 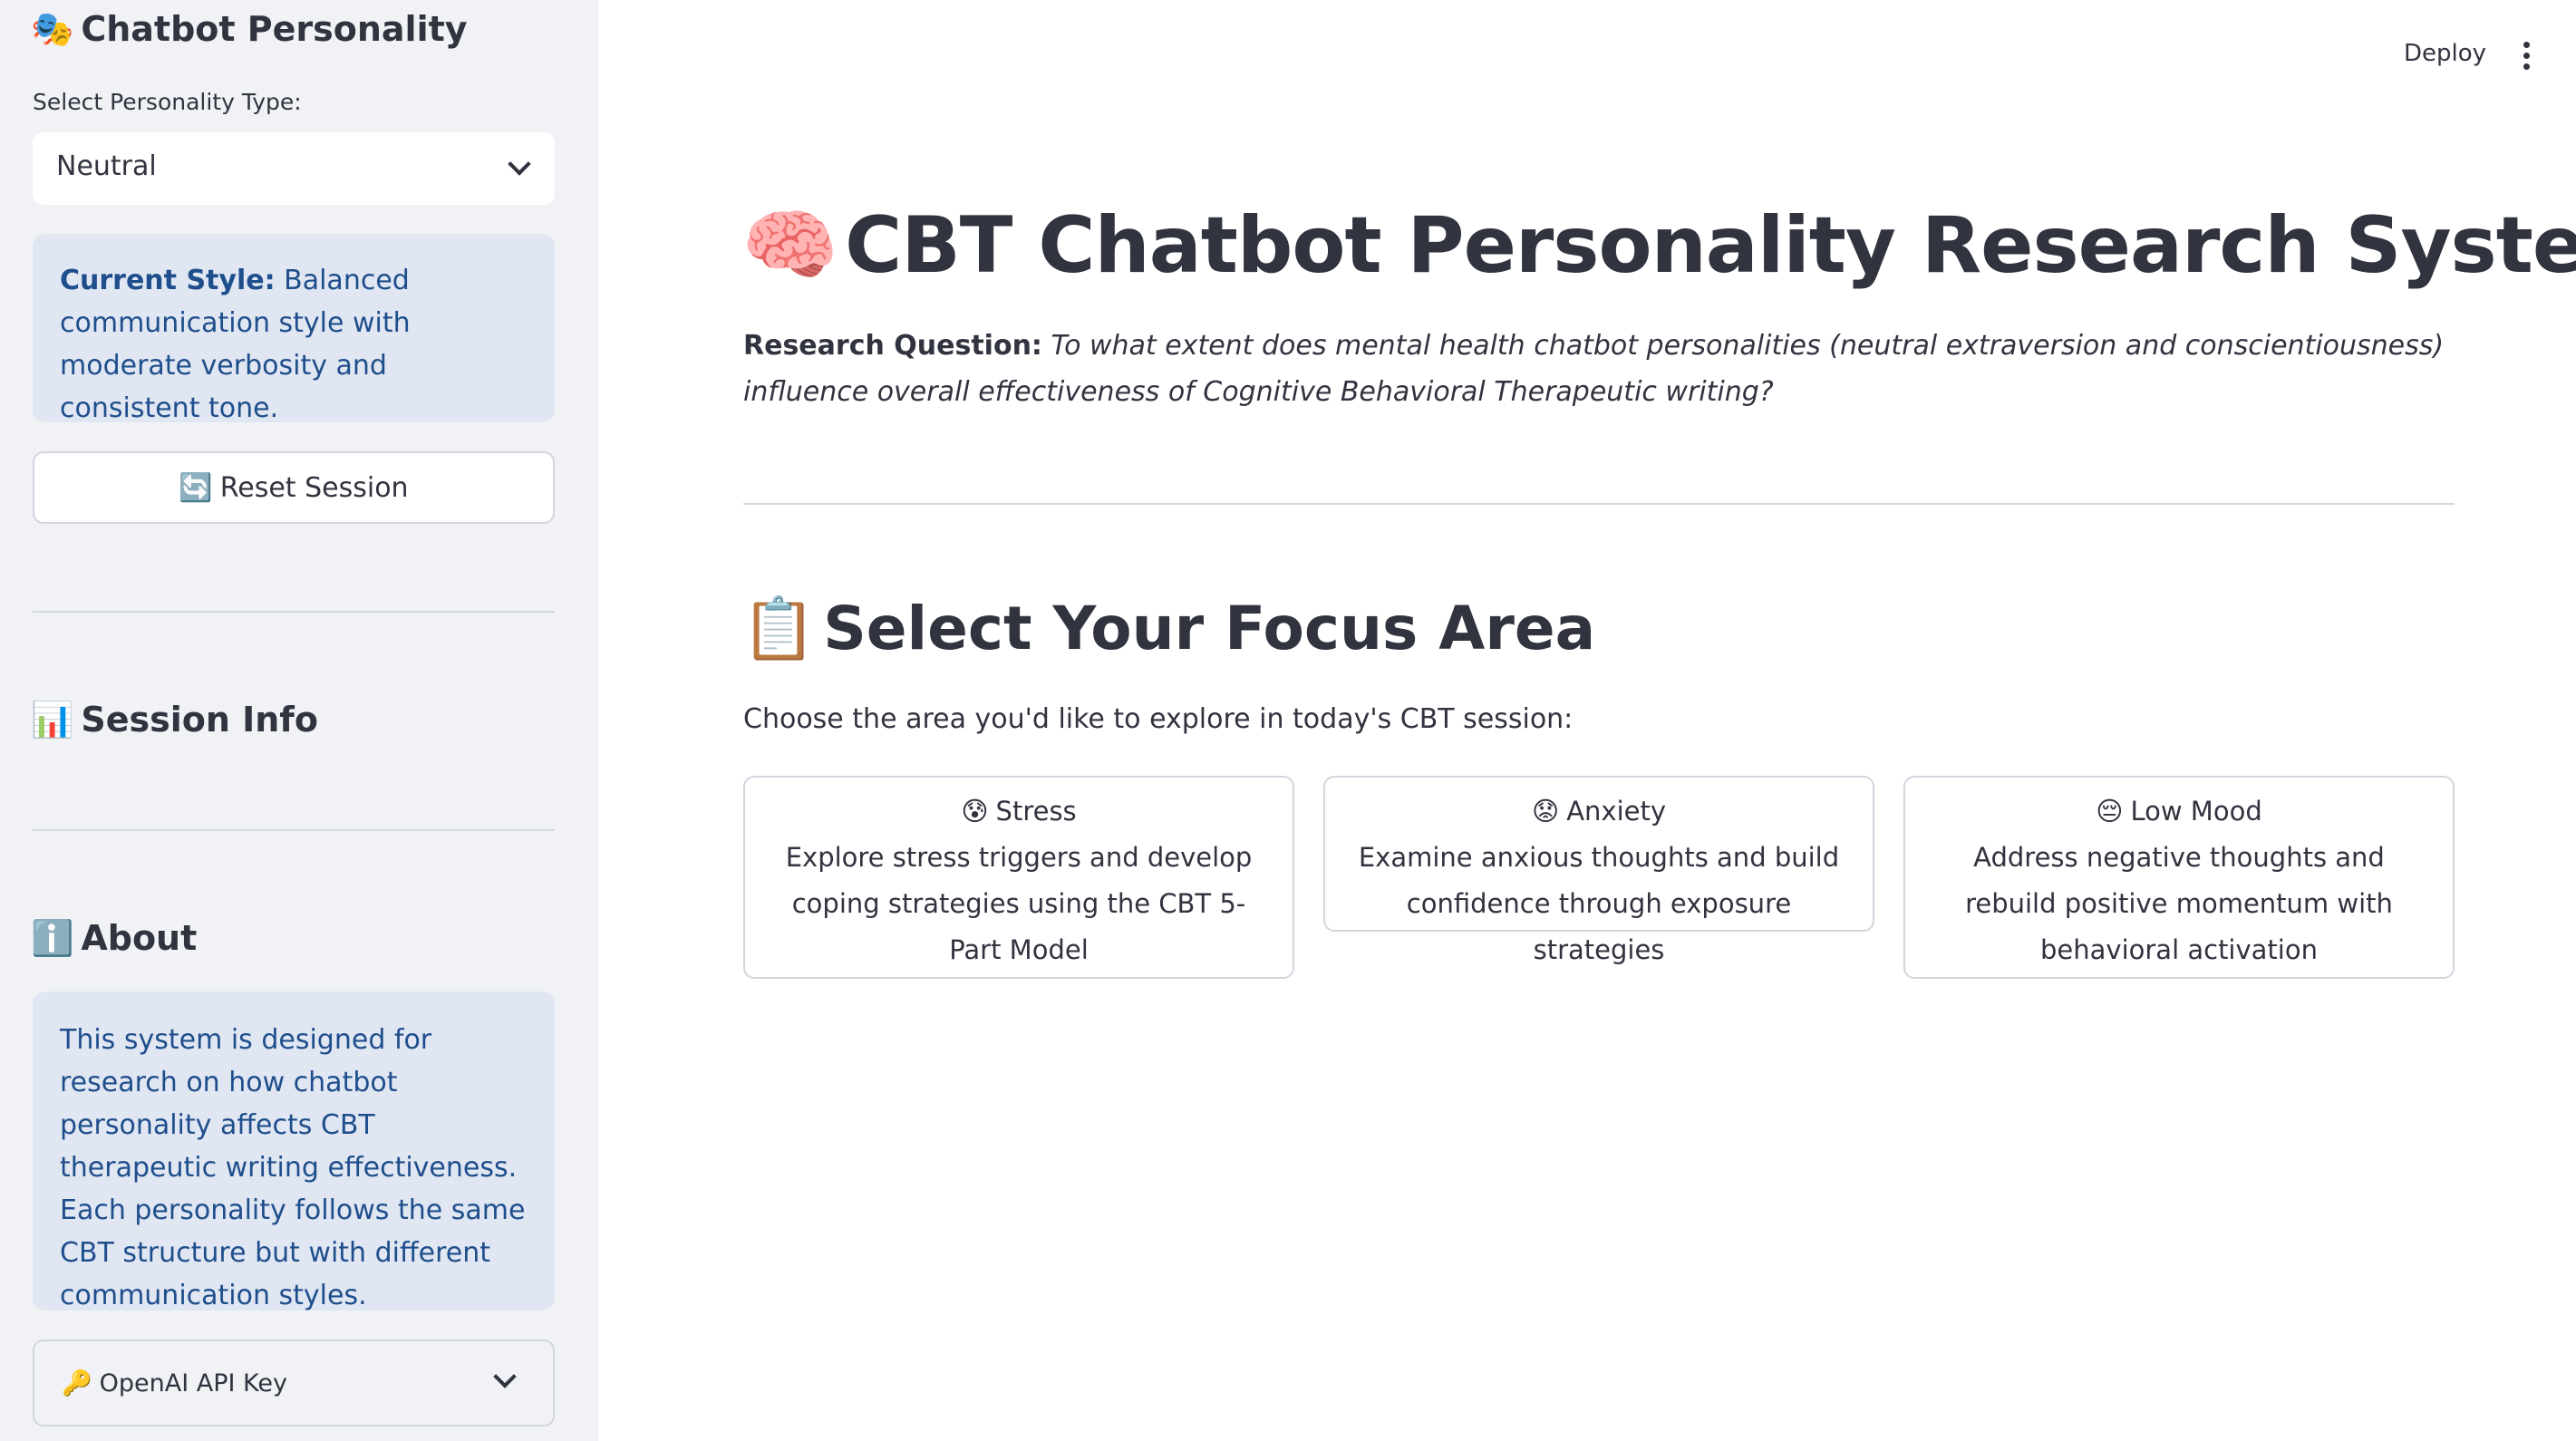 I want to click on anxious-face-icon: 😰, so click(x=975, y=811).